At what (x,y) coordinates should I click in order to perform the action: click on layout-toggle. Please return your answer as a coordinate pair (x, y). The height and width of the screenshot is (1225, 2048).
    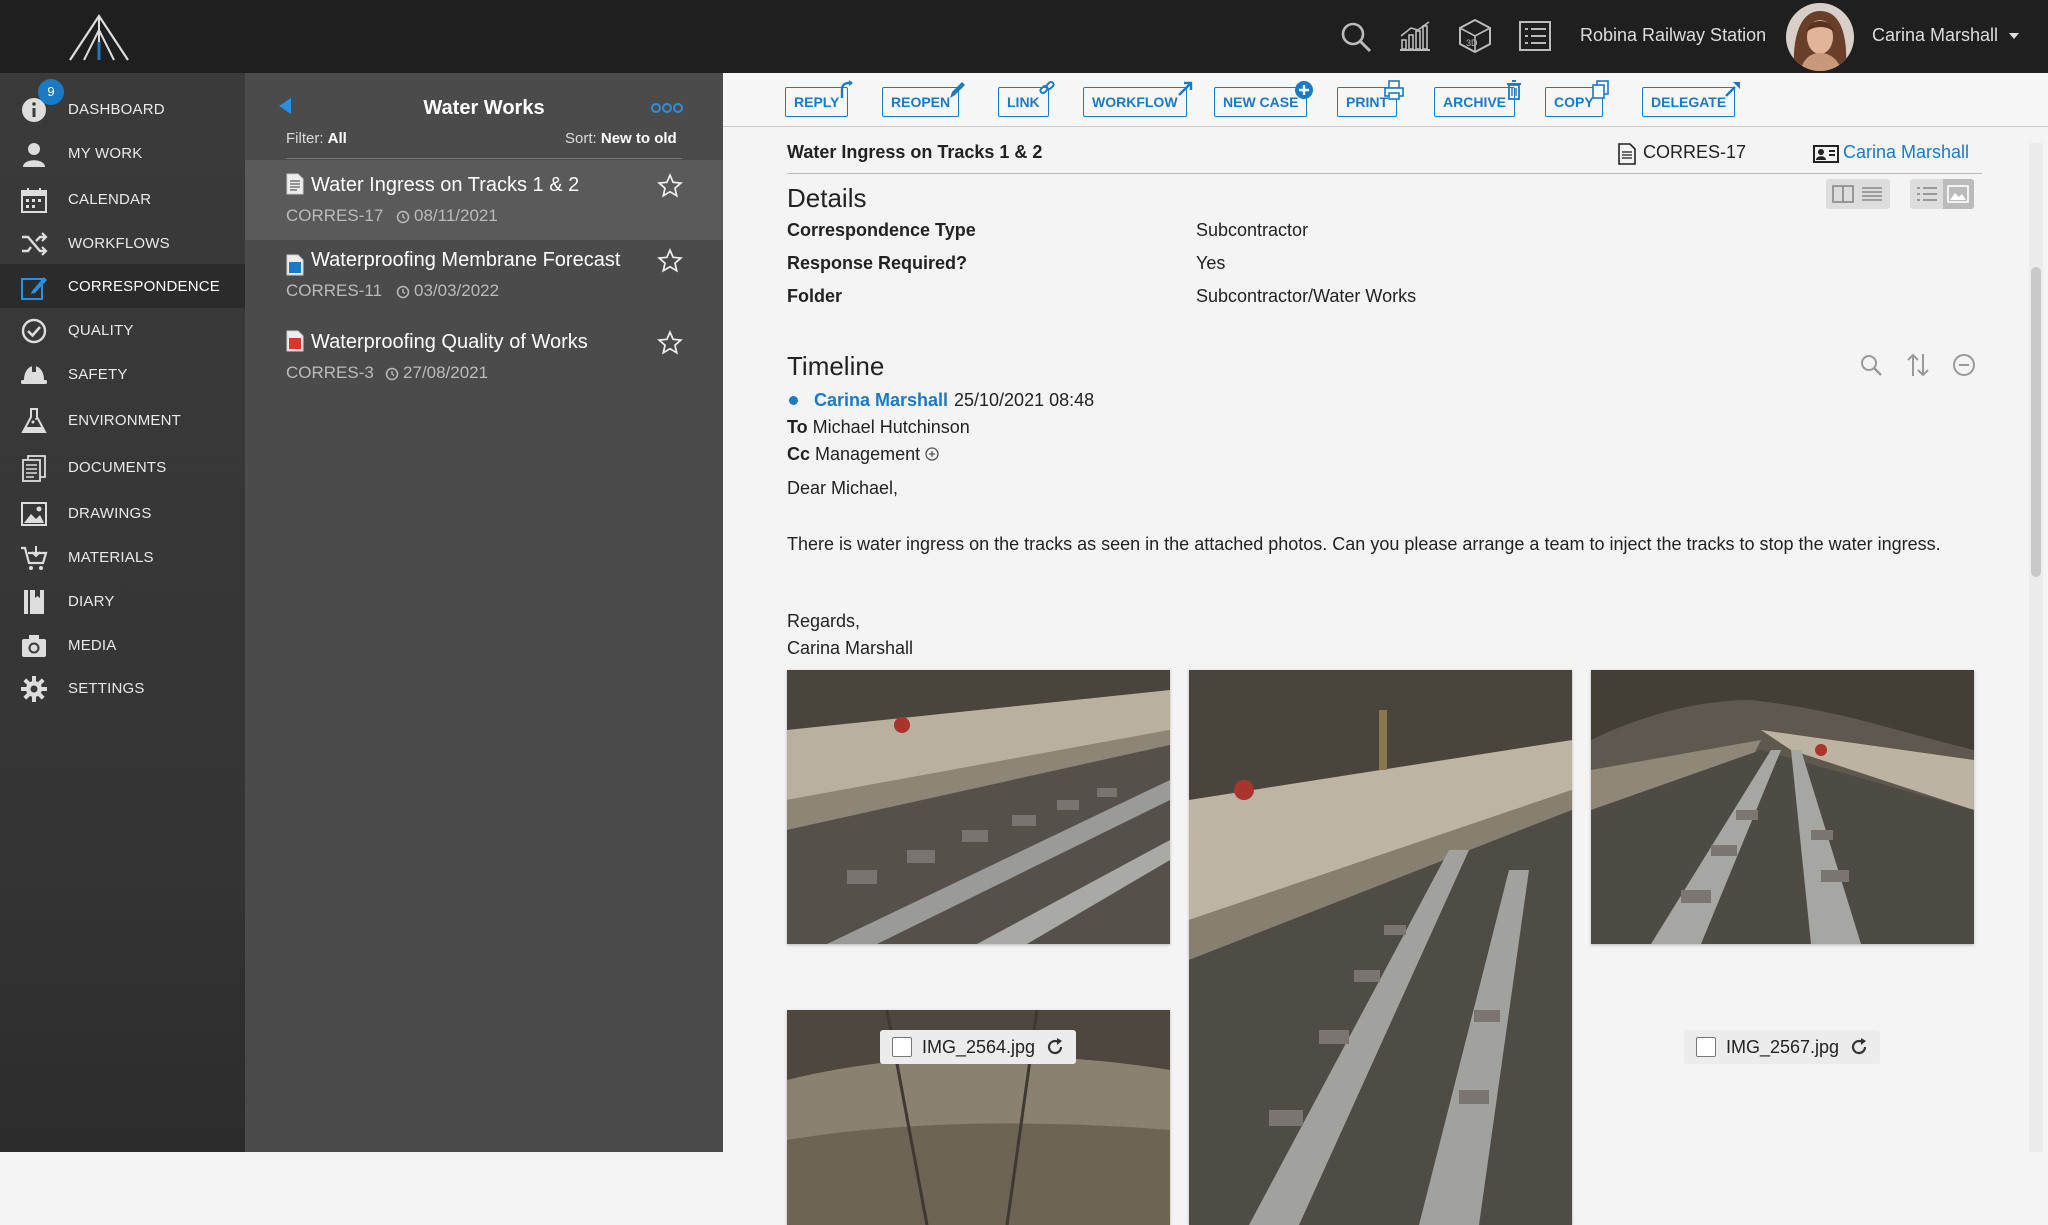
    Looking at the image, I should click on (1858, 194).